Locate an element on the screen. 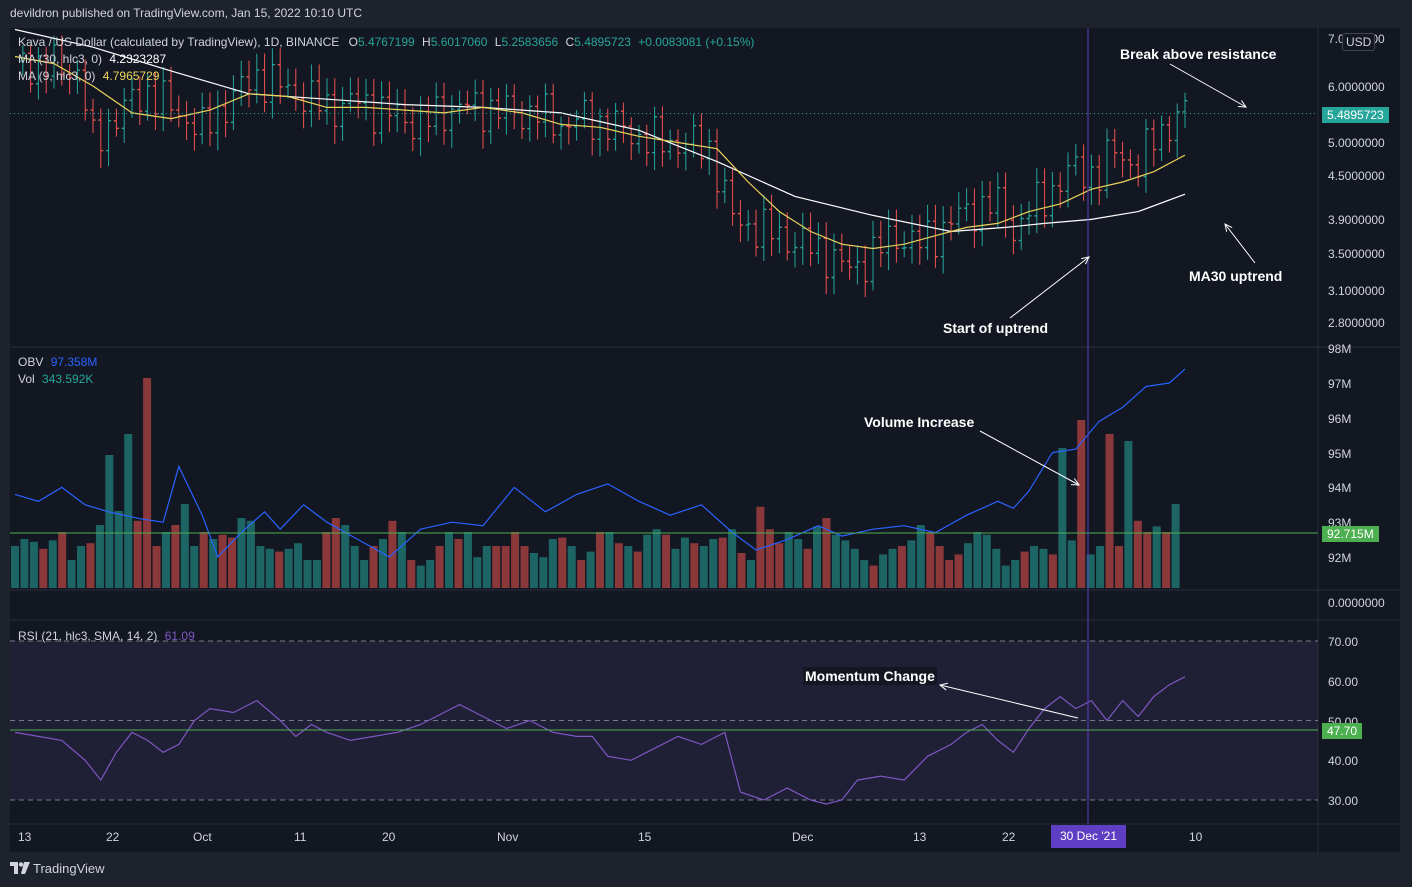 The width and height of the screenshot is (1412, 887). ma30-label: MA (30, hlc3, 0) is located at coordinates (60, 59).